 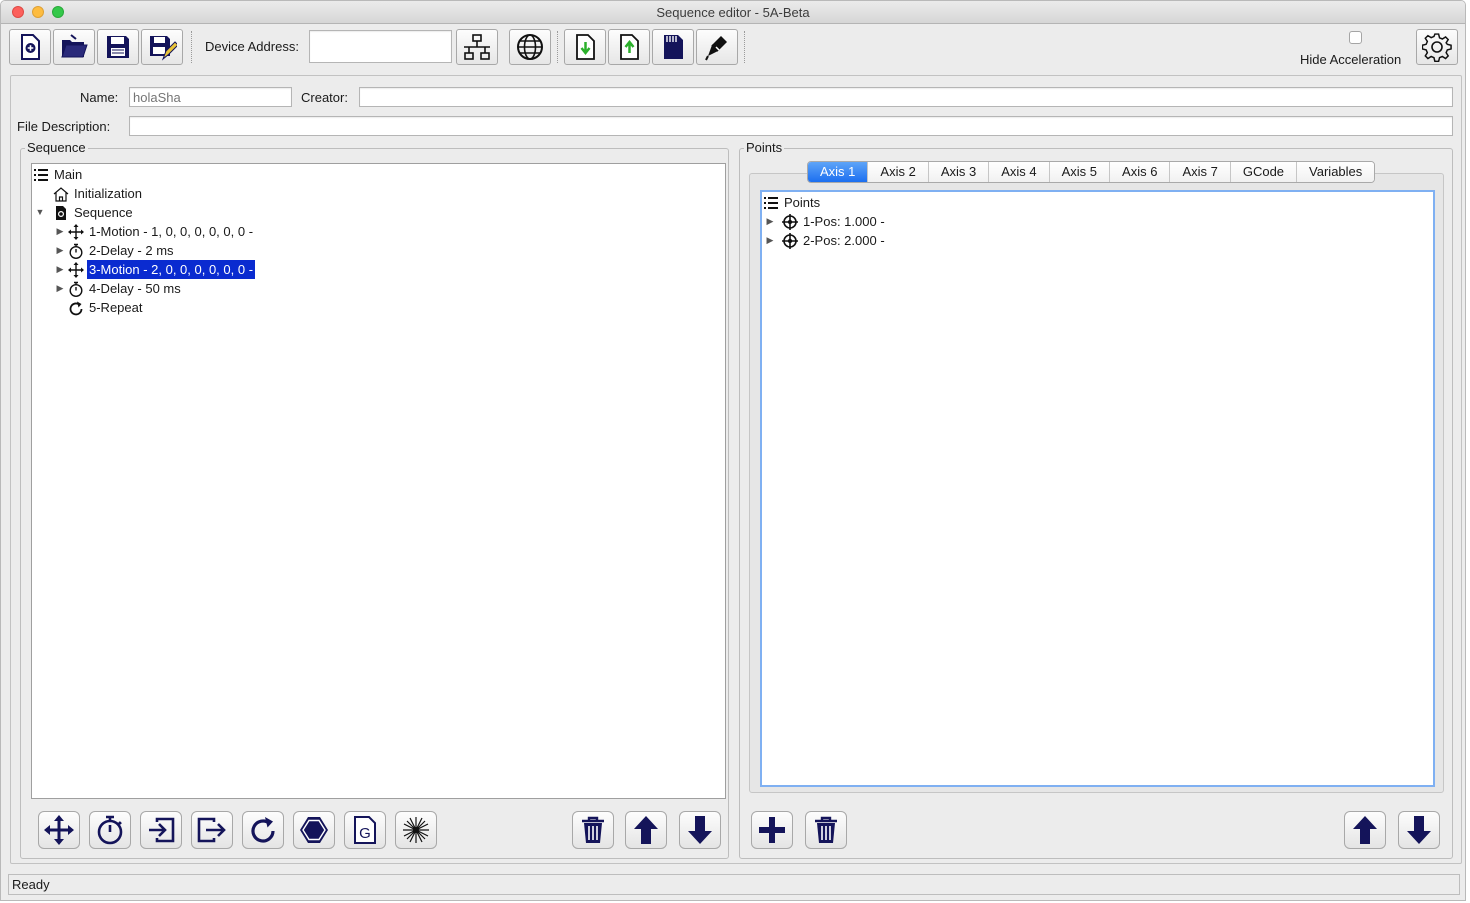 What do you see at coordinates (98, 193) in the screenshot?
I see `tree-node-initialization: Initialization` at bounding box center [98, 193].